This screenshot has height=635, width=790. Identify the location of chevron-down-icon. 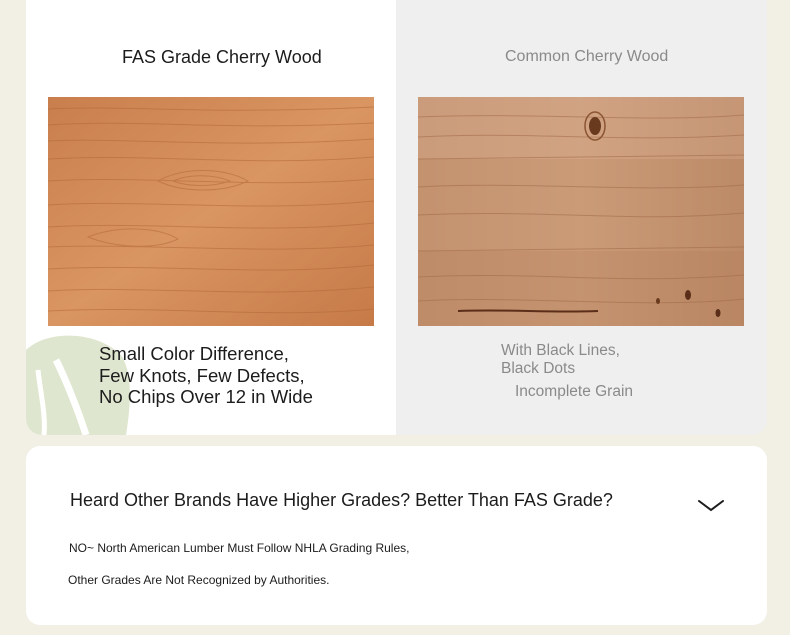
(711, 505).